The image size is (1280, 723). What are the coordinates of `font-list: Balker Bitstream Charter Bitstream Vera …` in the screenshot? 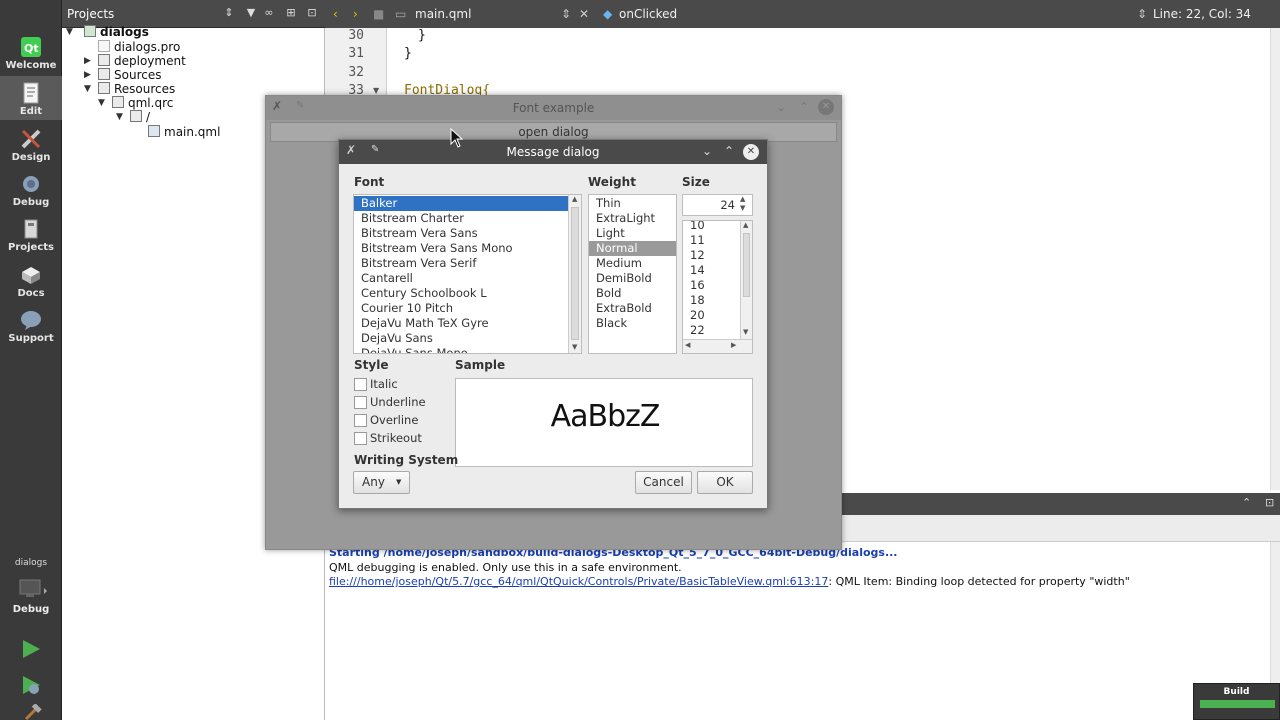 It's located at (467, 274).